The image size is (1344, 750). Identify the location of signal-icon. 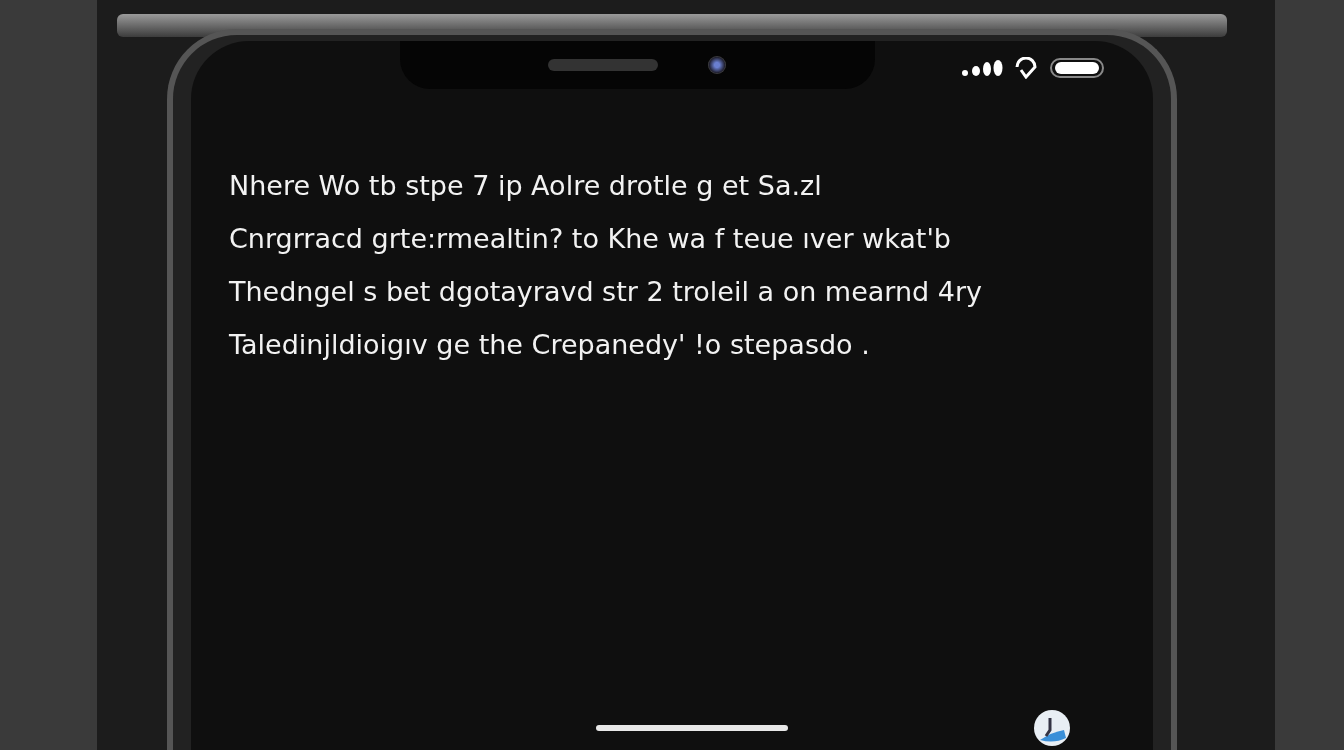
(982, 68).